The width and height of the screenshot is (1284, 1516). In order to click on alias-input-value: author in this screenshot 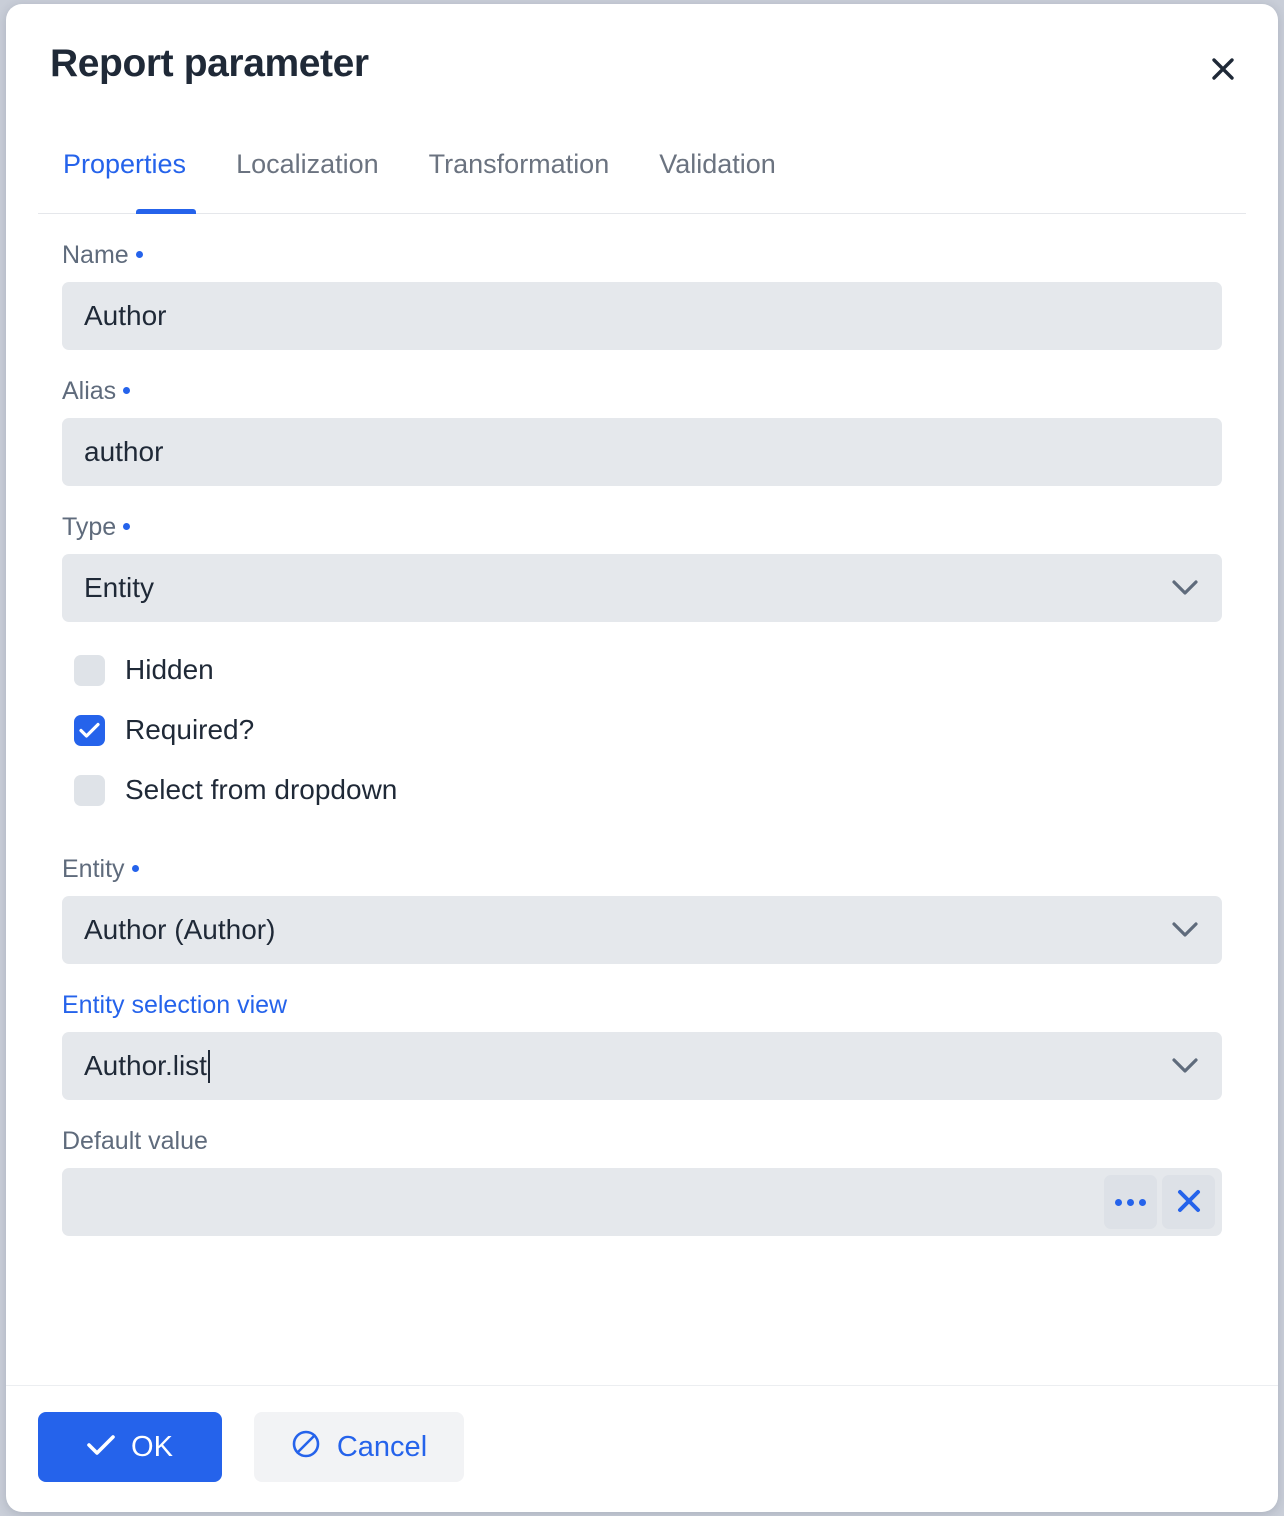, I will do `click(124, 451)`.